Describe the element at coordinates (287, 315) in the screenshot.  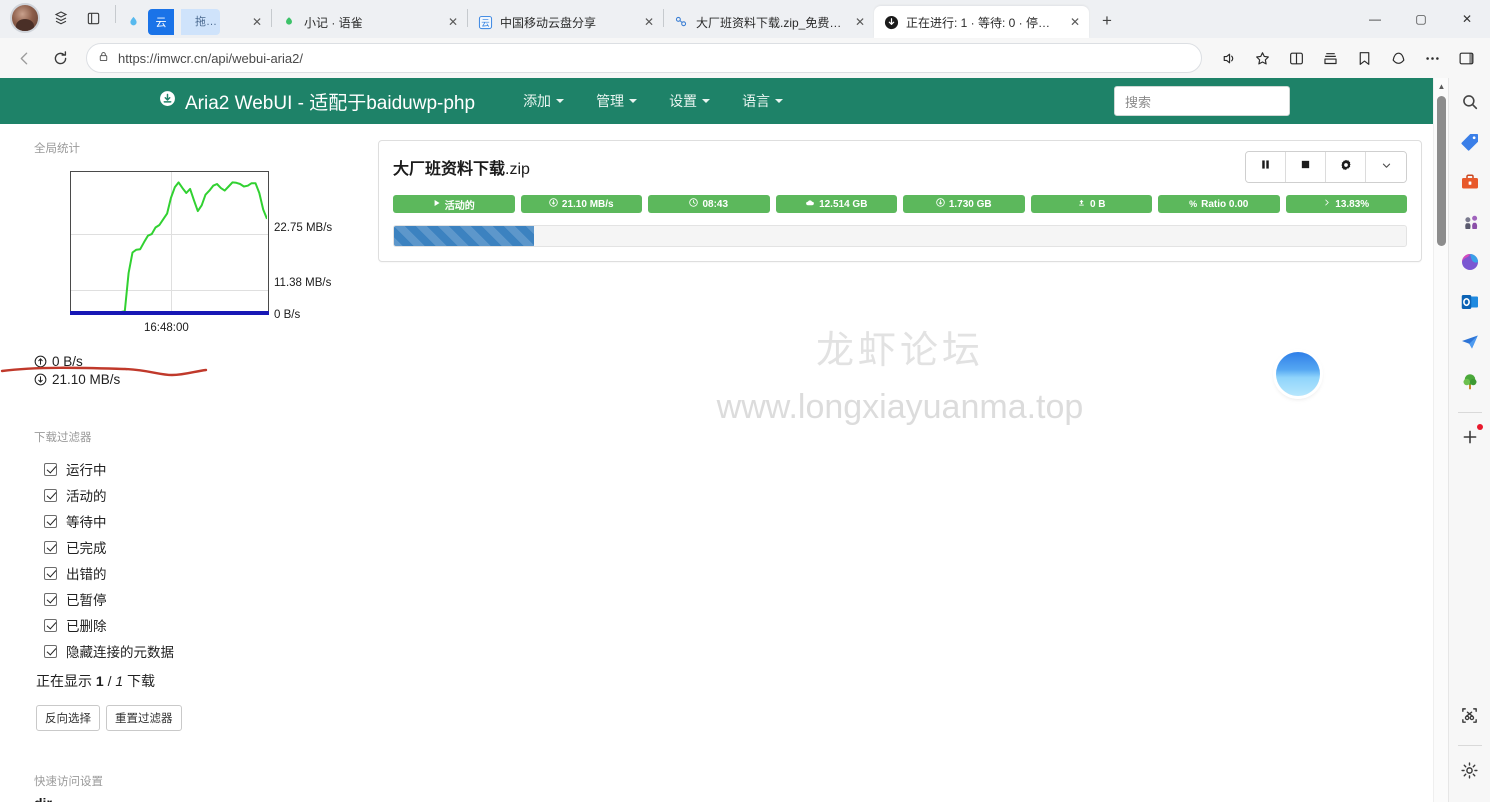
I see `chart-ytick-3: 0 B/s` at that location.